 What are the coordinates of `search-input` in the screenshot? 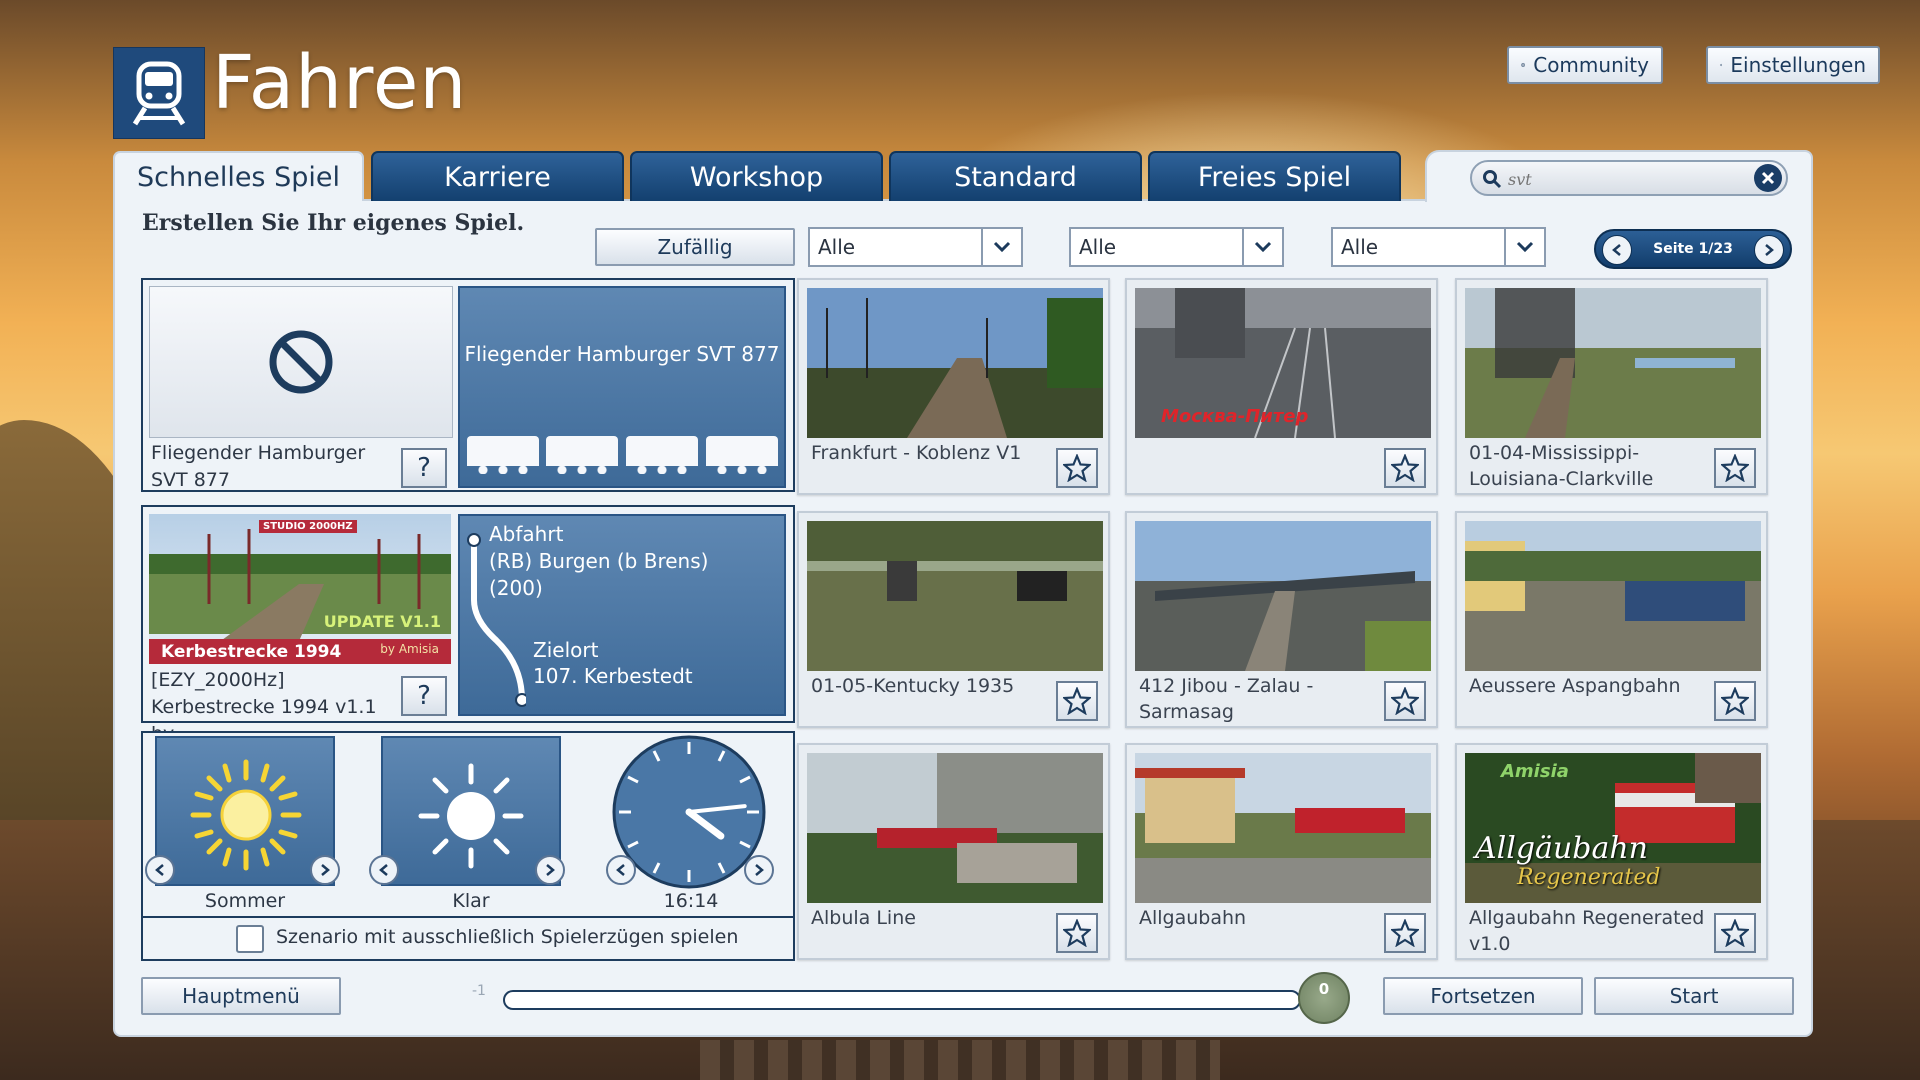 It's located at (1623, 179).